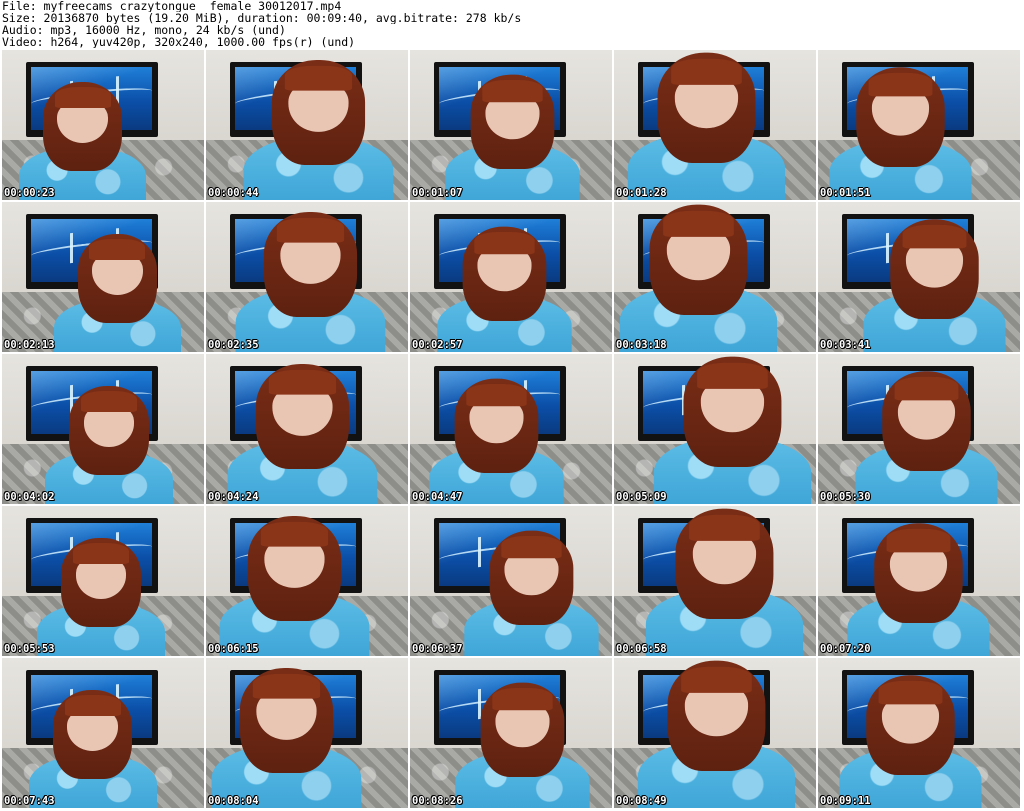  Describe the element at coordinates (641, 497) in the screenshot. I see `thumbnail-timestamp: 00:05:09` at that location.